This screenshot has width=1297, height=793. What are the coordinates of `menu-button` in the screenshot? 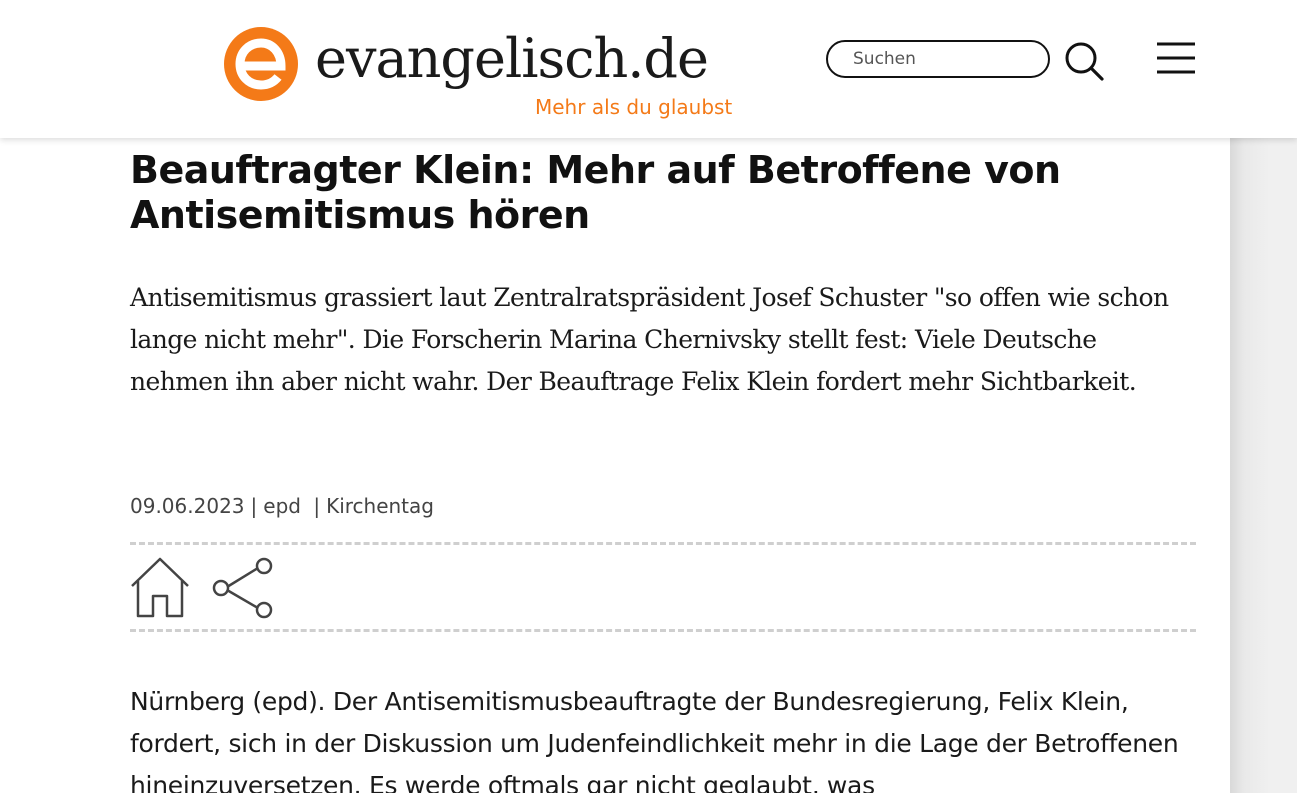 It's located at (1176, 58).